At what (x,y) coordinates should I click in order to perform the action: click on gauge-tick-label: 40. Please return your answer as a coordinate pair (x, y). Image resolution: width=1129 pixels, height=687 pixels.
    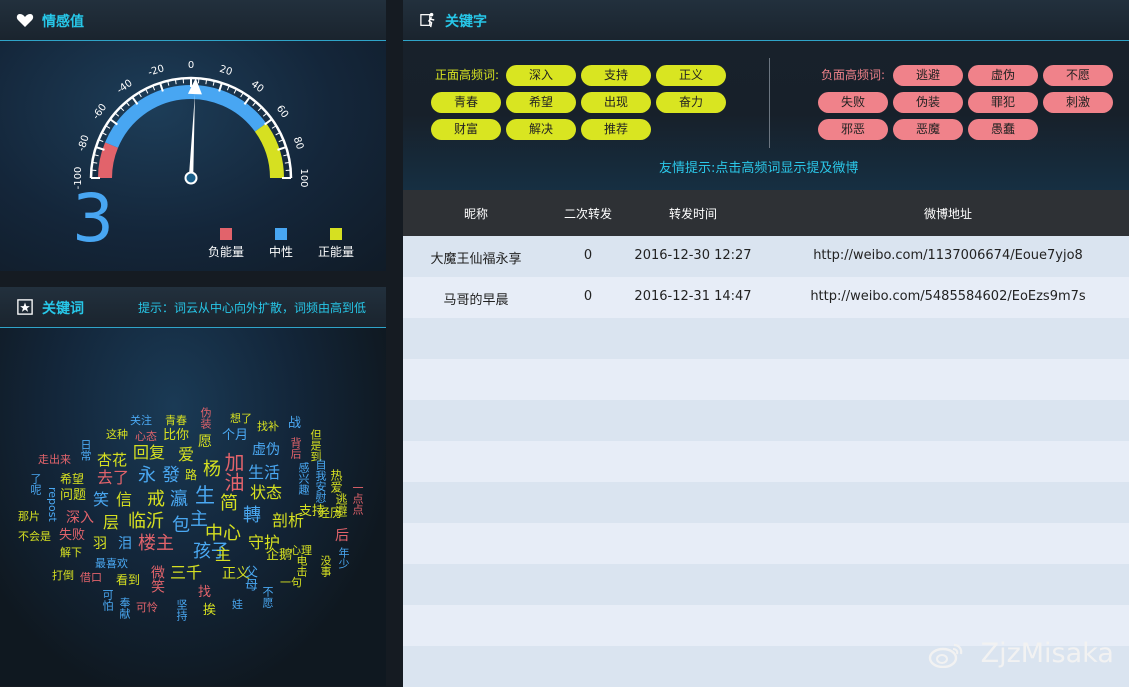
    Looking at the image, I should click on (257, 87).